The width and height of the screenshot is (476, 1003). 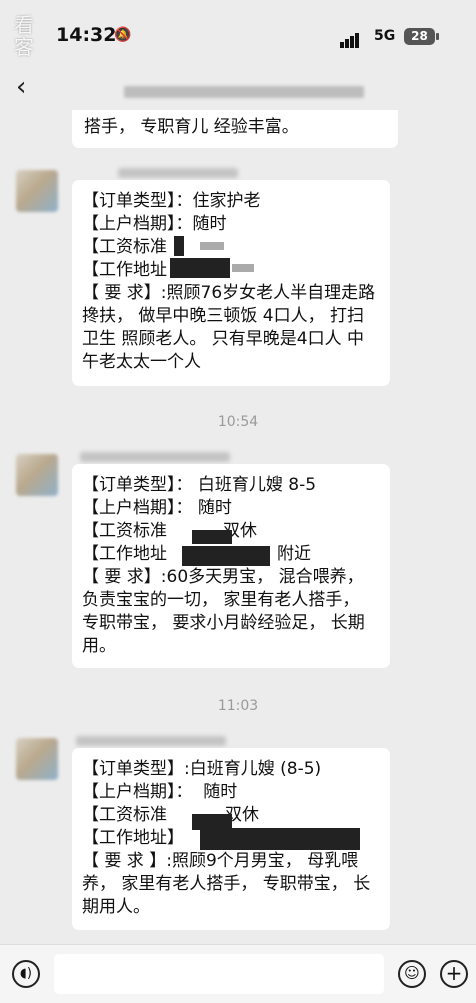 I want to click on voice-icon: ◖), so click(x=26, y=974).